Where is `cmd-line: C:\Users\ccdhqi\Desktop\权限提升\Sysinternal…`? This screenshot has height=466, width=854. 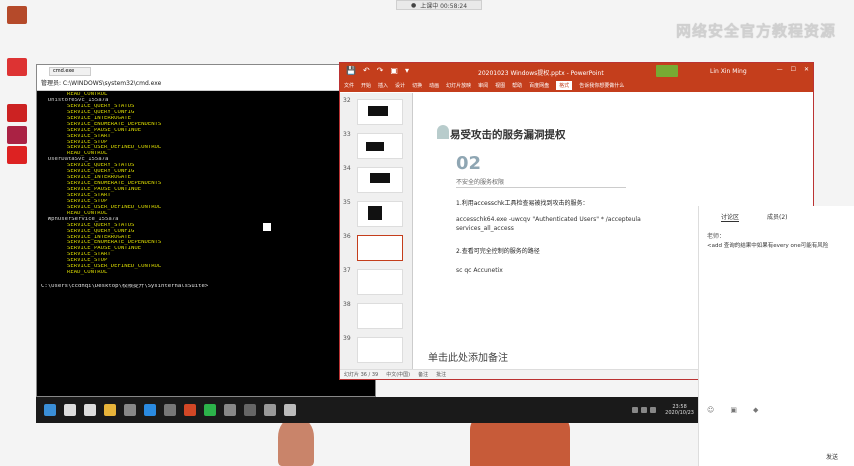 cmd-line: C:\Users\ccdhqi\Desktop\权限提升\Sysinternal… is located at coordinates (125, 286).